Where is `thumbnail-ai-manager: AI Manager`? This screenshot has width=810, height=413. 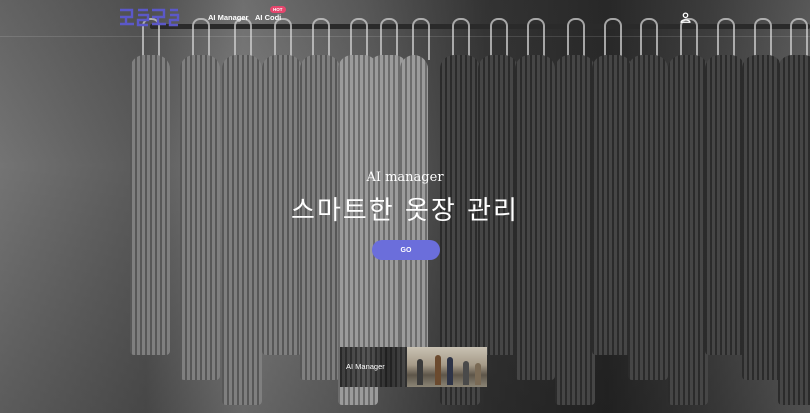 thumbnail-ai-manager: AI Manager is located at coordinates (373, 367).